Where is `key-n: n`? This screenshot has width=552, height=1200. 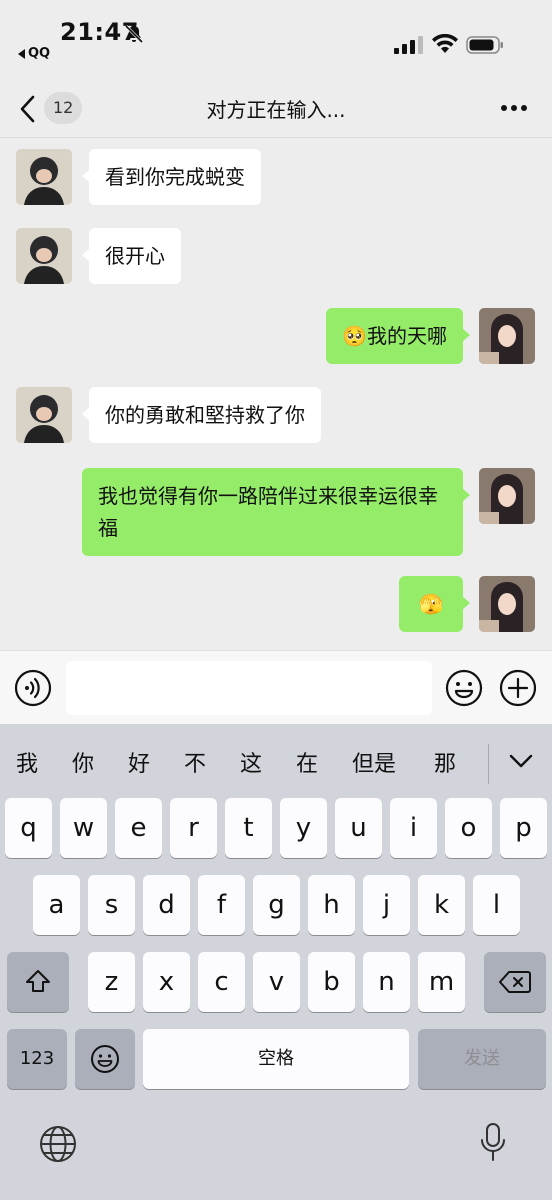 key-n: n is located at coordinates (386, 982).